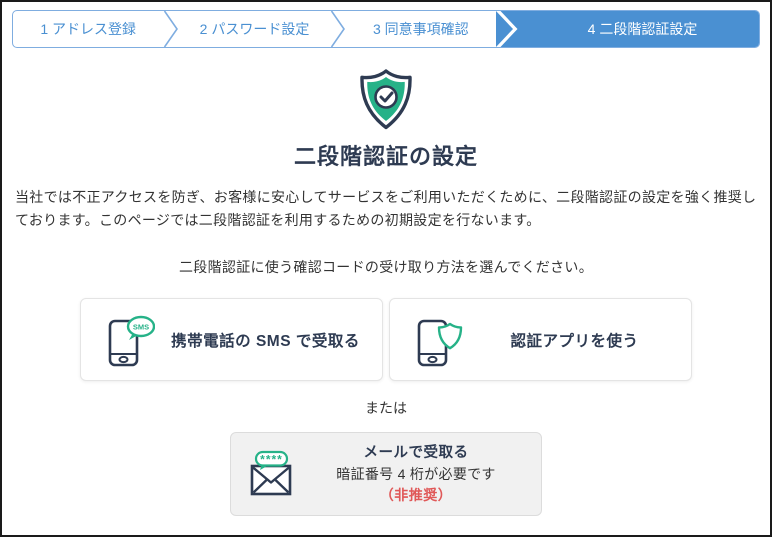 Image resolution: width=772 pixels, height=537 pixels. What do you see at coordinates (416, 452) in the screenshot?
I see `mail-option-label: メールで受取る` at bounding box center [416, 452].